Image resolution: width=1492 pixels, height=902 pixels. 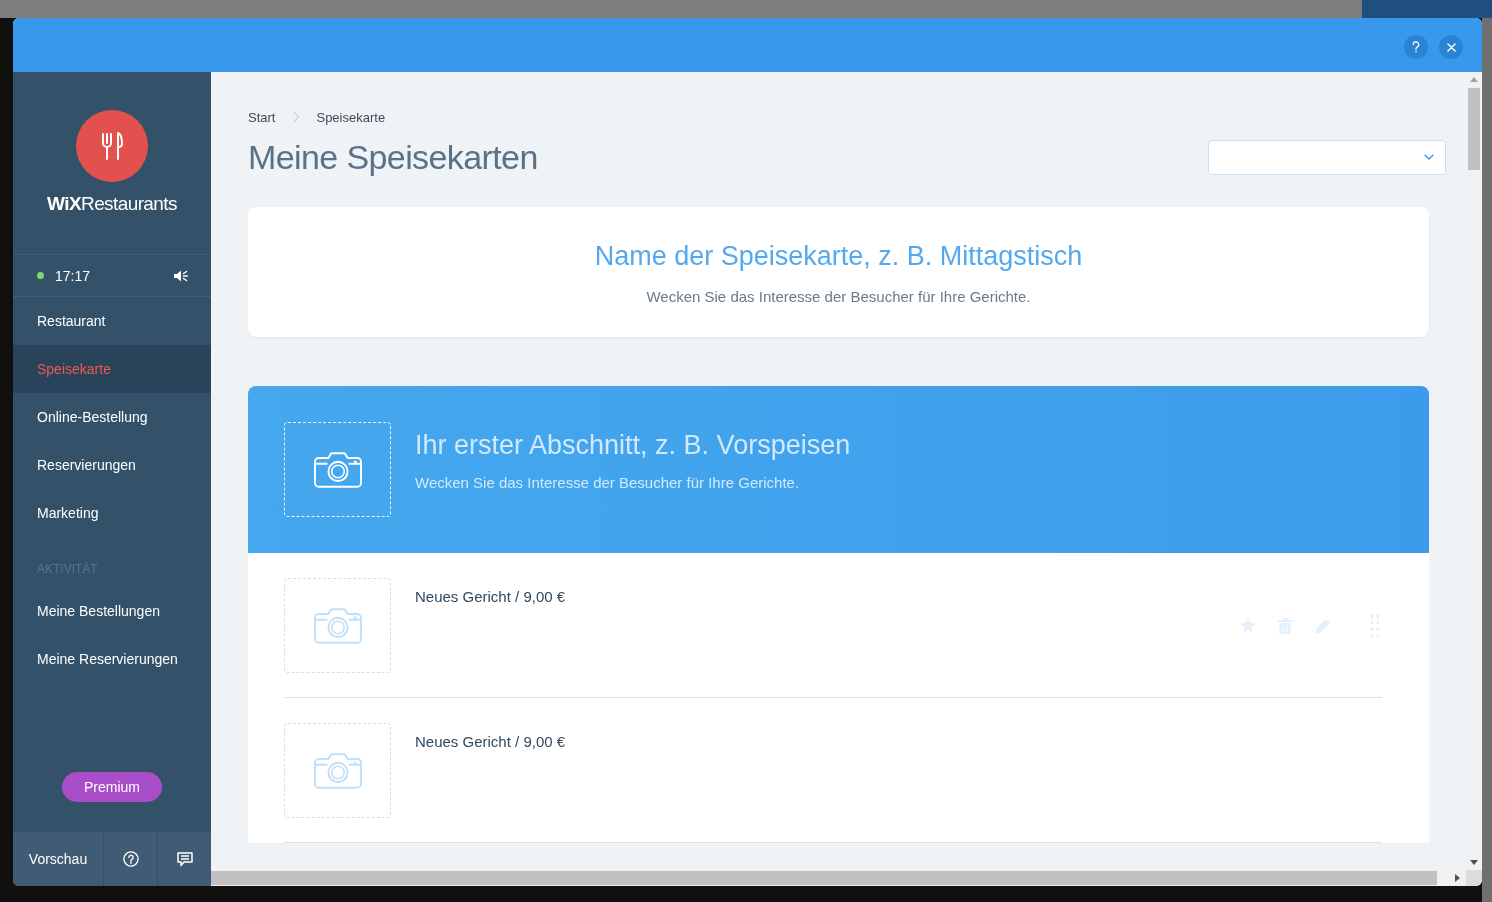 I want to click on chevron-down-icon, so click(x=1429, y=157).